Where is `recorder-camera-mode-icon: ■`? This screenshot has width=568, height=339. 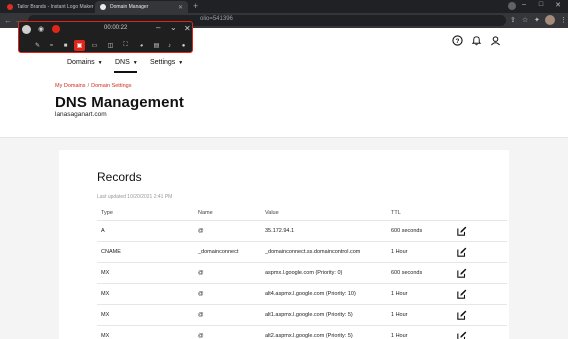
recorder-camera-mode-icon: ■ is located at coordinates (65, 45).